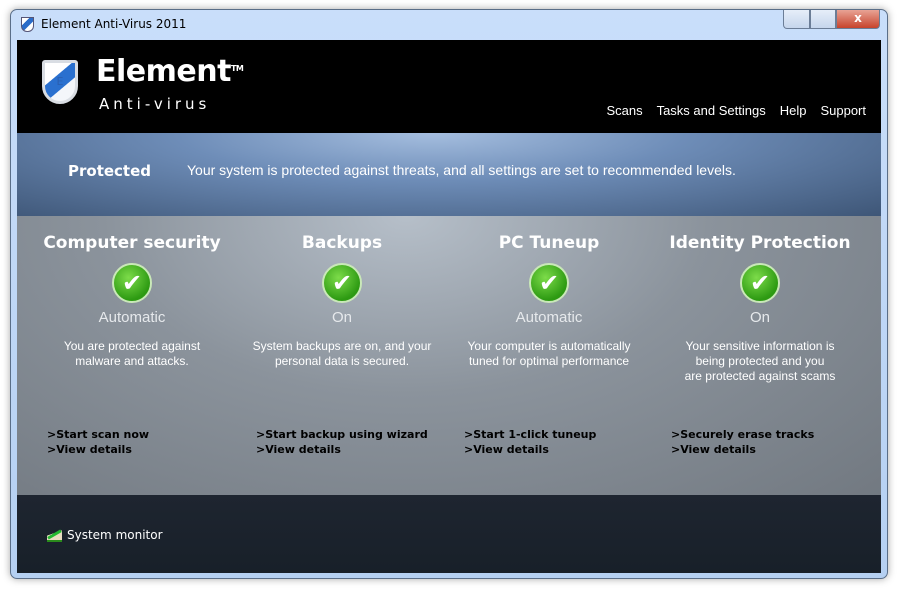 The image size is (903, 594). I want to click on module-title: Identity Protection, so click(760, 243).